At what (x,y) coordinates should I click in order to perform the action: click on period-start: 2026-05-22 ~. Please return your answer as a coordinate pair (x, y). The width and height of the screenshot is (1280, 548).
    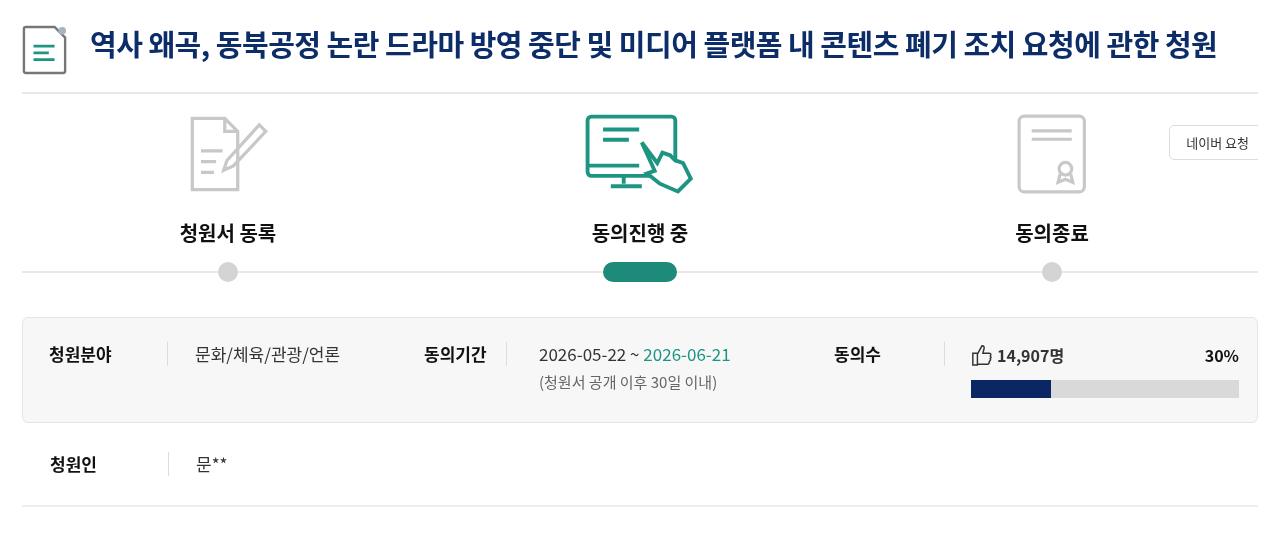
    Looking at the image, I should click on (589, 353).